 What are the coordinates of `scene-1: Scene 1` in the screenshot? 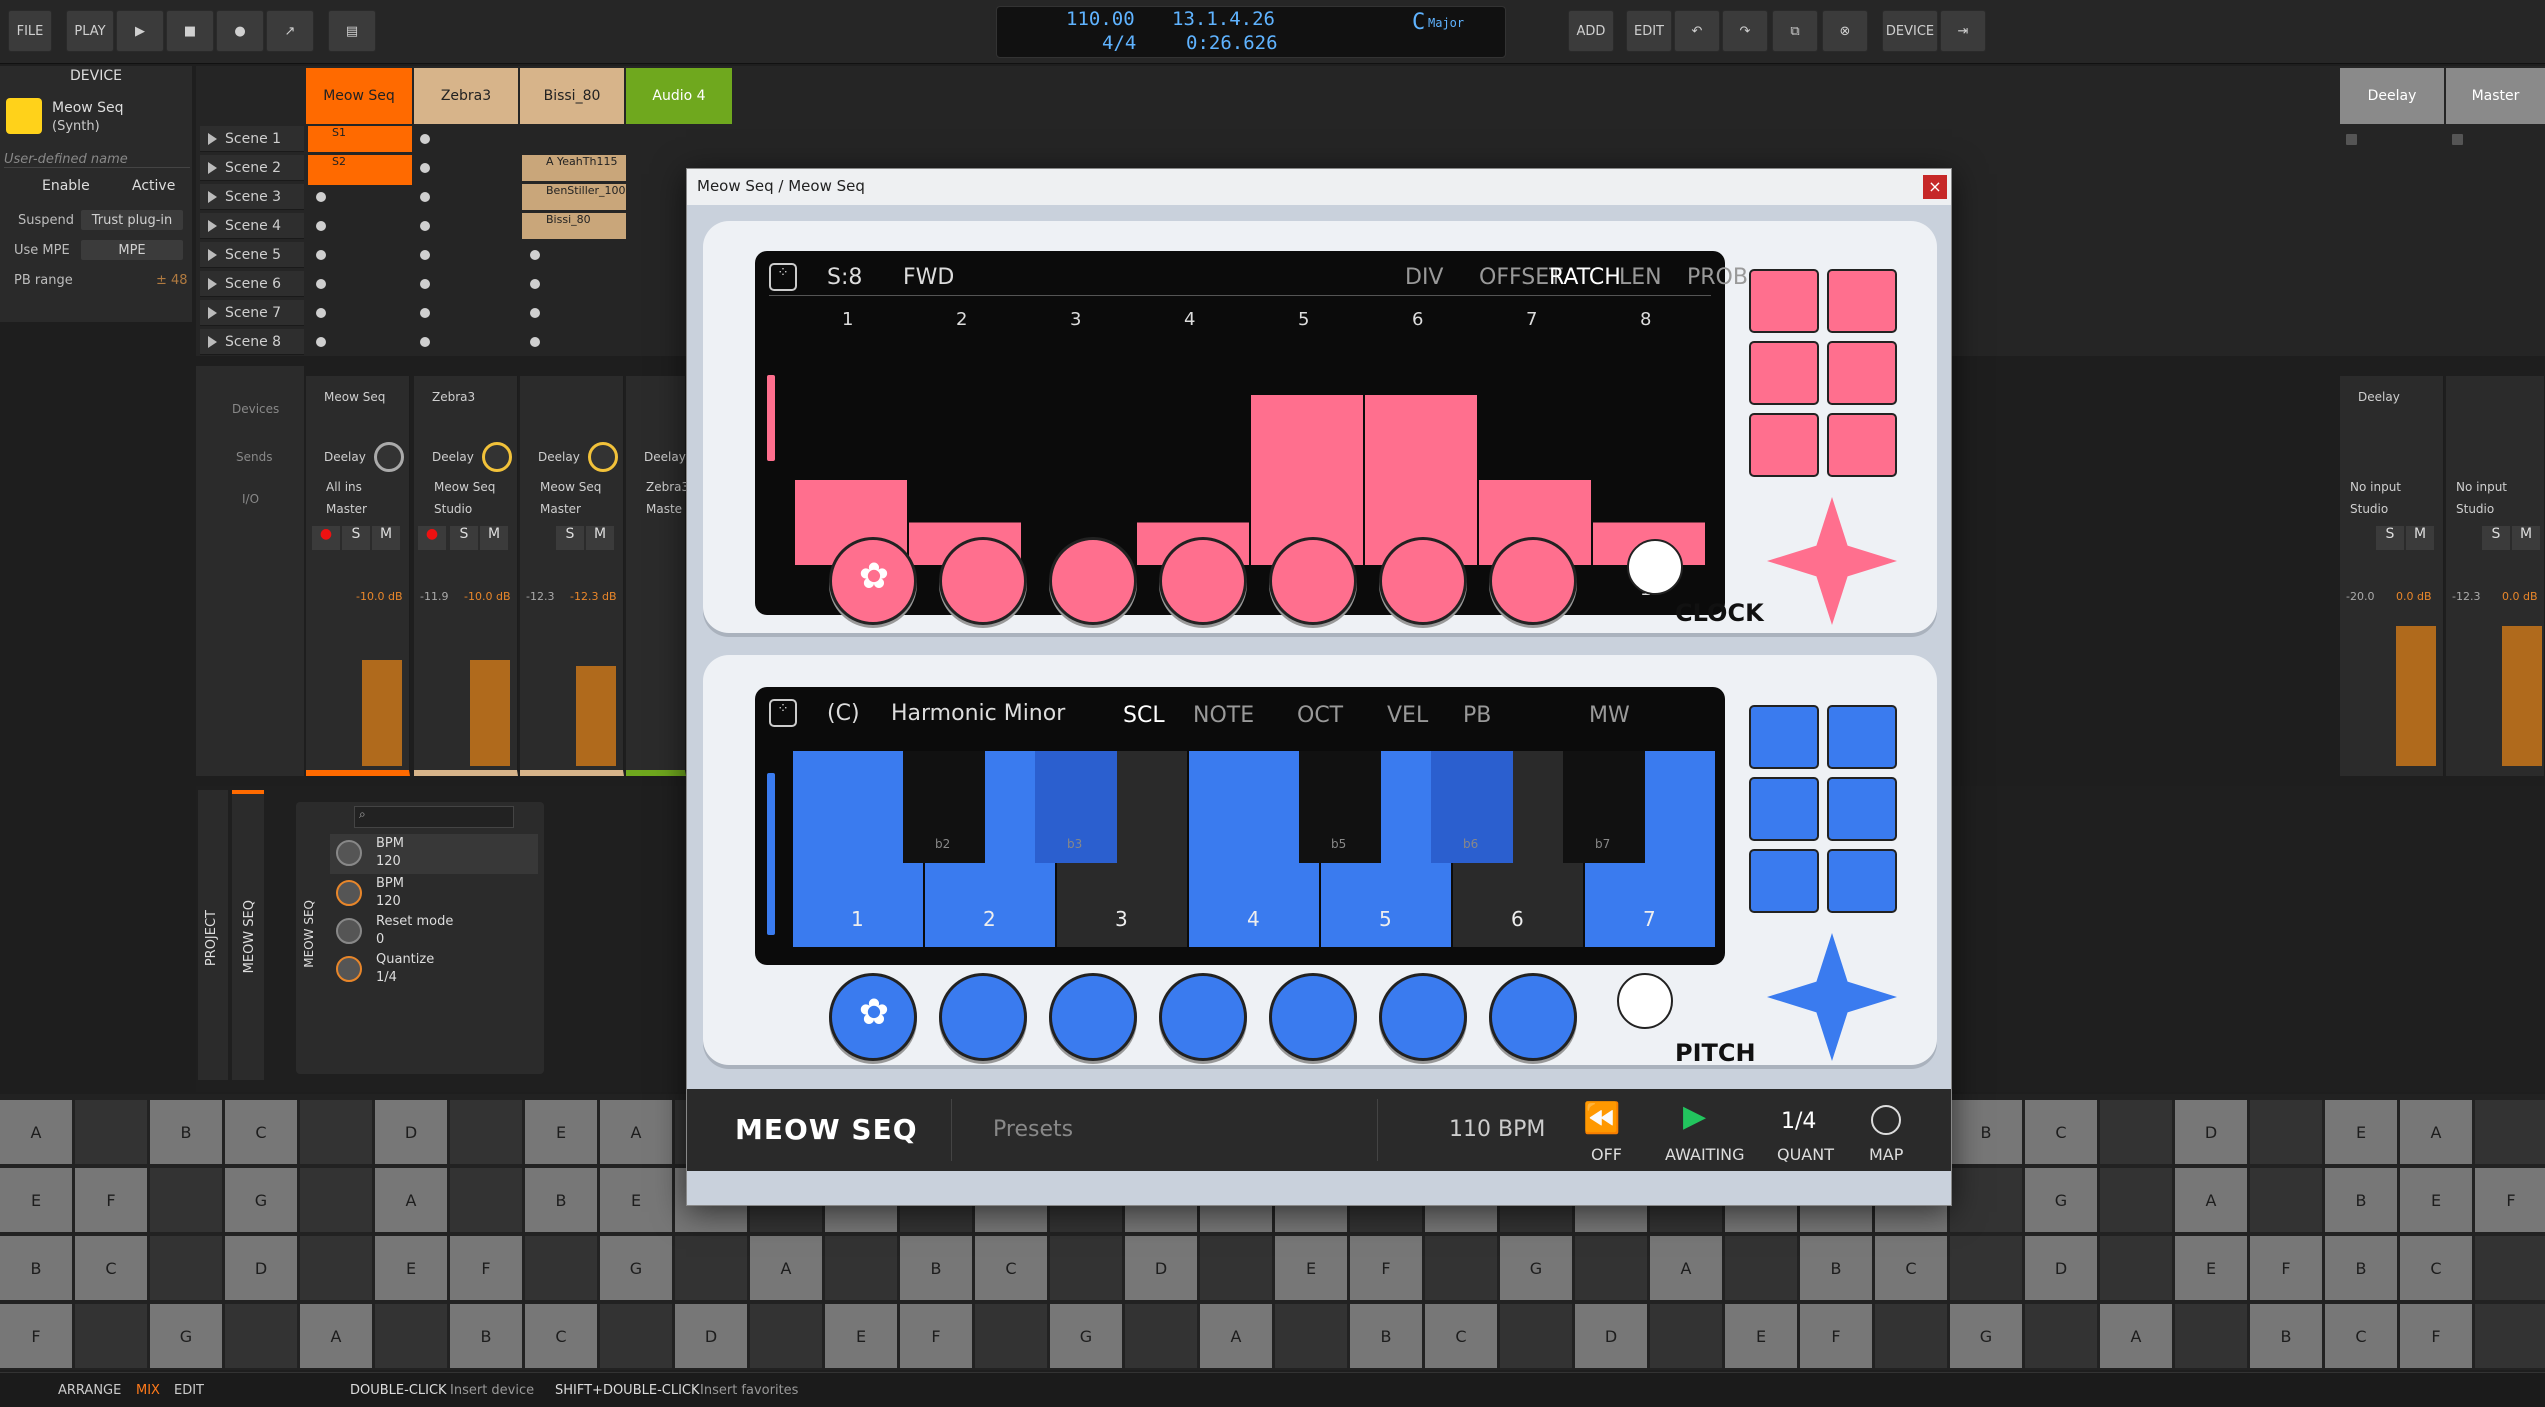 It's located at (252, 139).